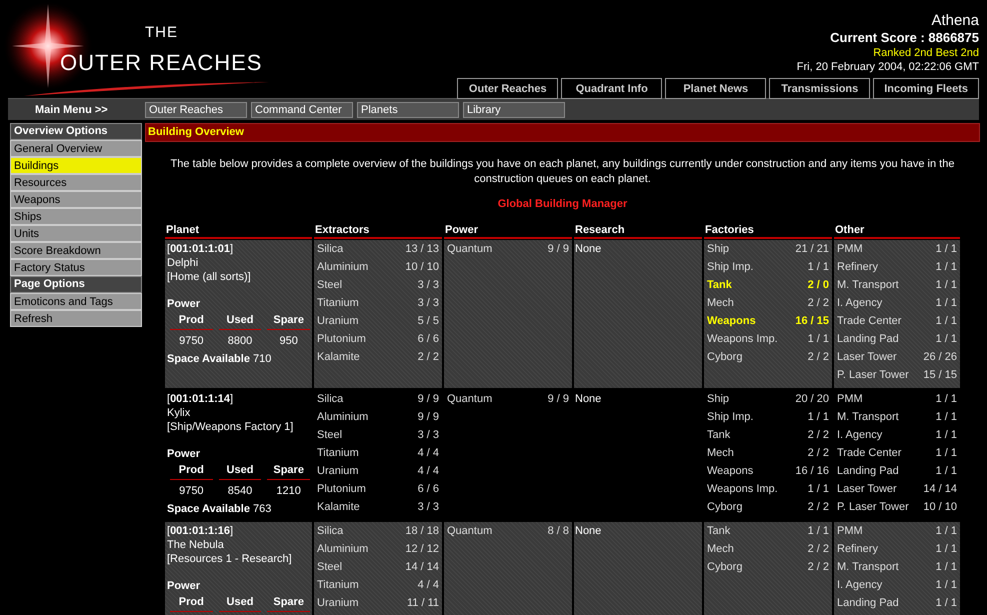  What do you see at coordinates (857, 550) in the screenshot?
I see `building-name: Refinery` at bounding box center [857, 550].